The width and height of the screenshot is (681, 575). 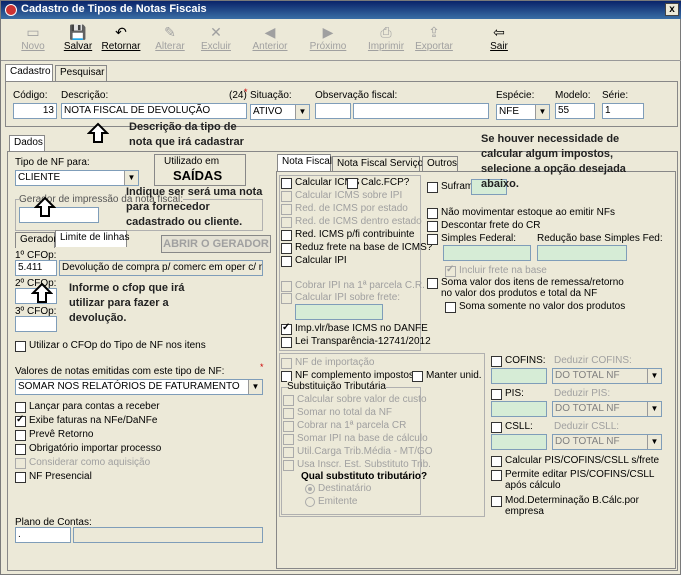 What do you see at coordinates (43, 535) in the screenshot?
I see `plano-contas-code: .` at bounding box center [43, 535].